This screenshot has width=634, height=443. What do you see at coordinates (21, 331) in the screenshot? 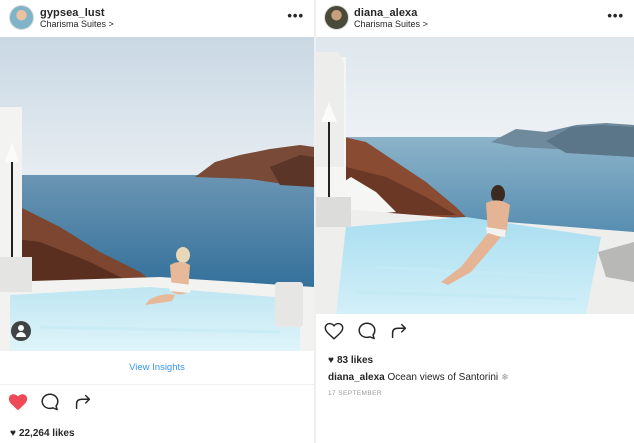
I see `user-tag-icon` at bounding box center [21, 331].